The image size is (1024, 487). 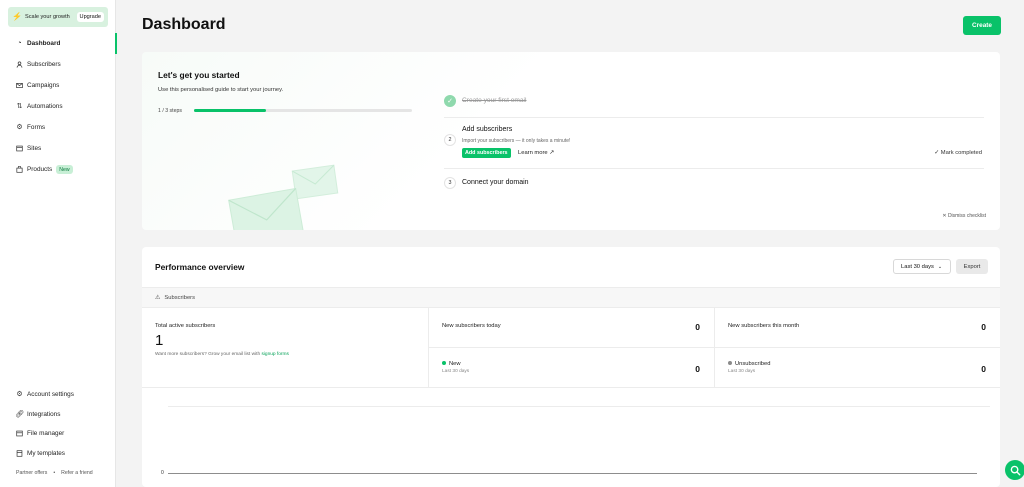 I want to click on sidebar-footer: Partner offers • Refer a friend, so click(x=54, y=473).